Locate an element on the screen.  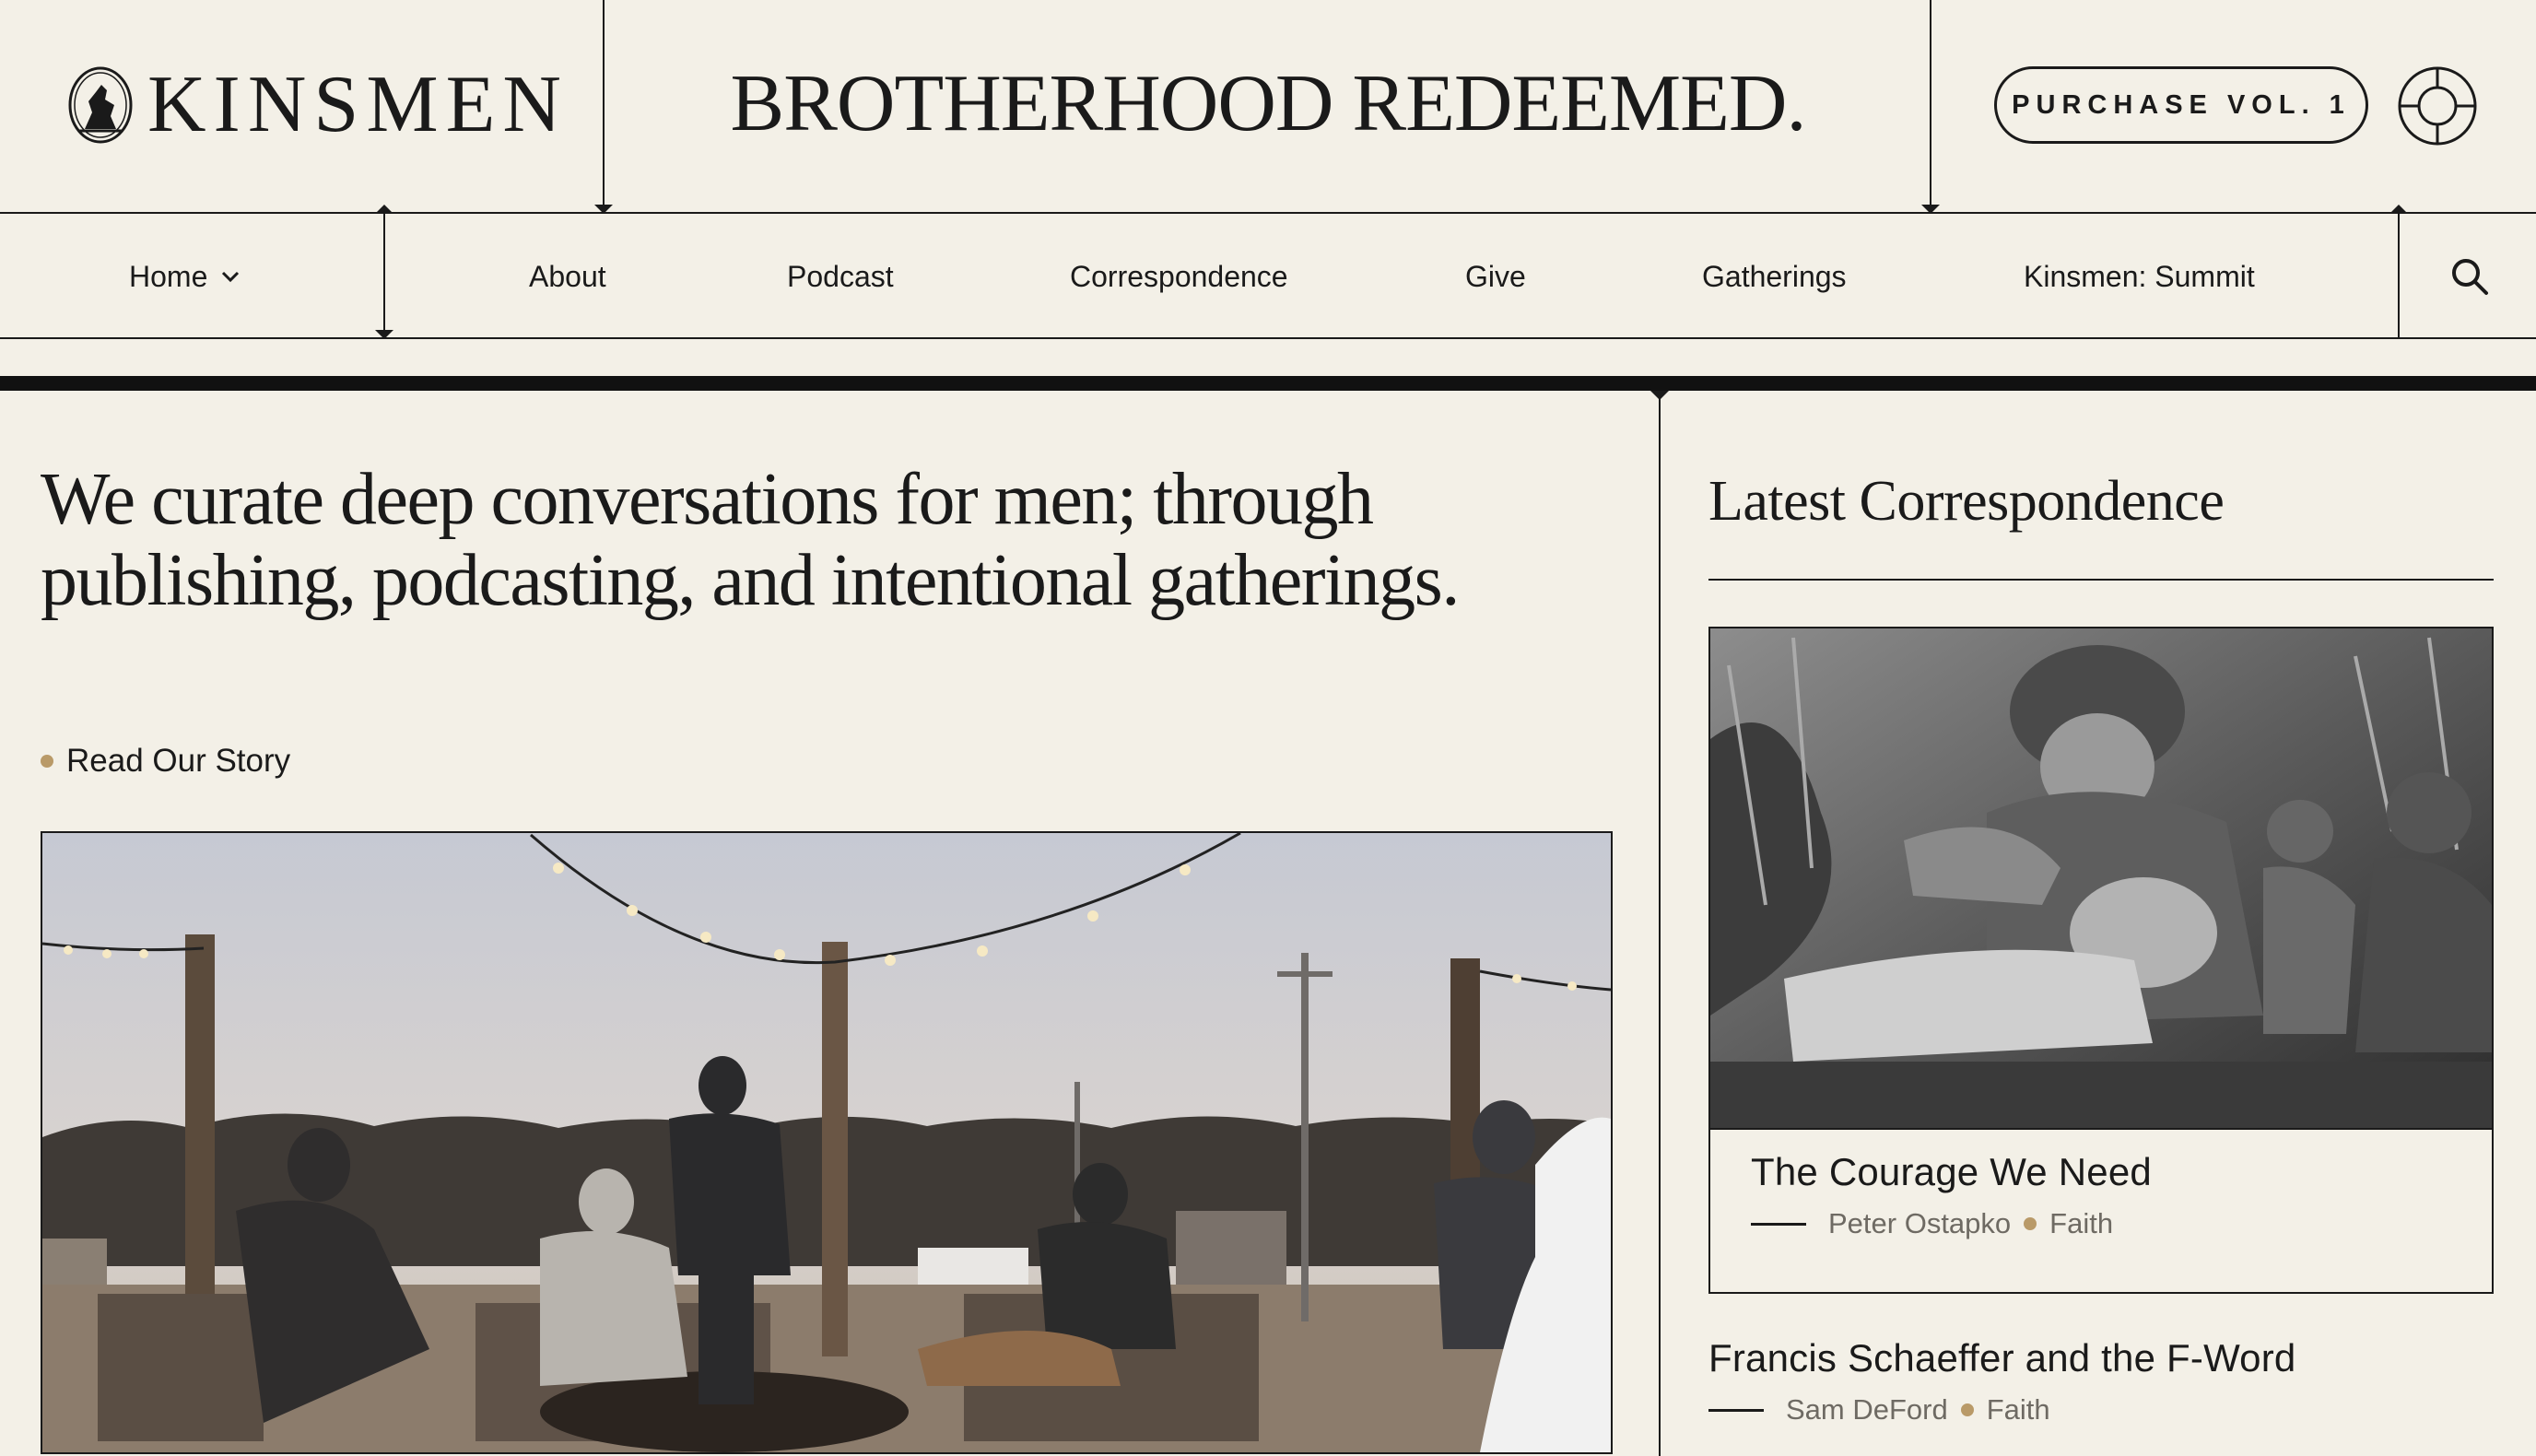
nav-podcast: Podcast is located at coordinates (840, 276).